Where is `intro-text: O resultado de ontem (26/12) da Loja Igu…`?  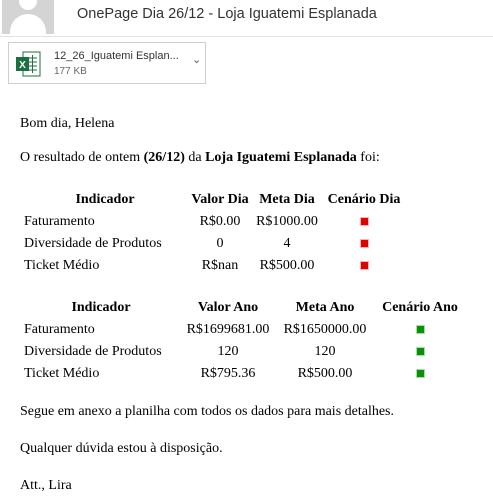 intro-text: O resultado de ontem (26/12) da Loja Igu… is located at coordinates (200, 158).